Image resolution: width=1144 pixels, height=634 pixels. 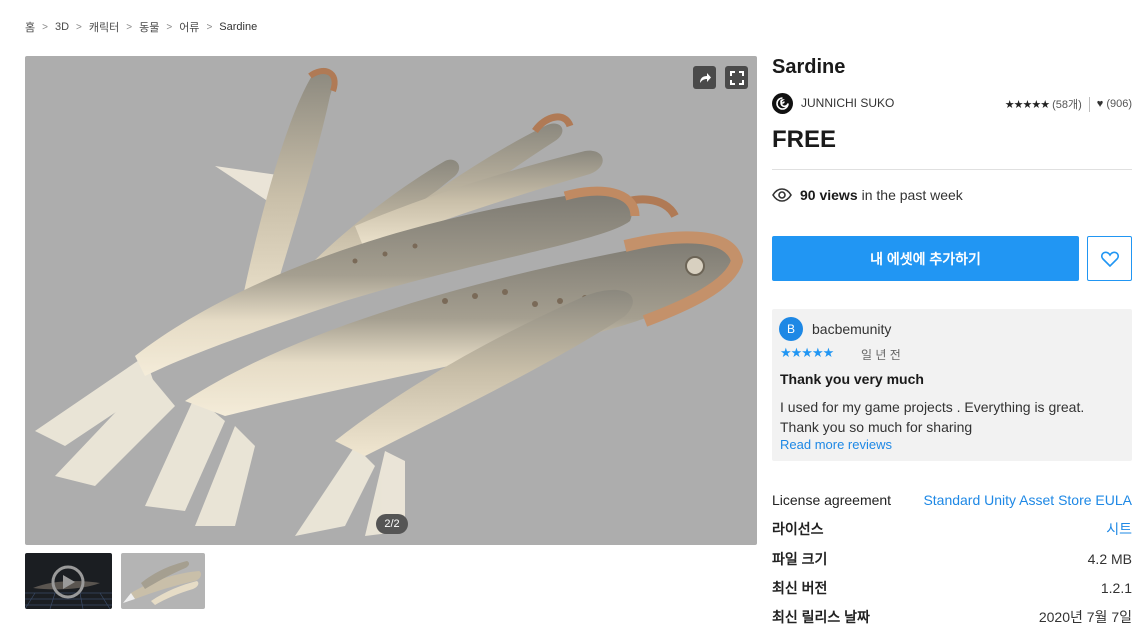 I want to click on heart-outline-icon, so click(x=1109, y=259).